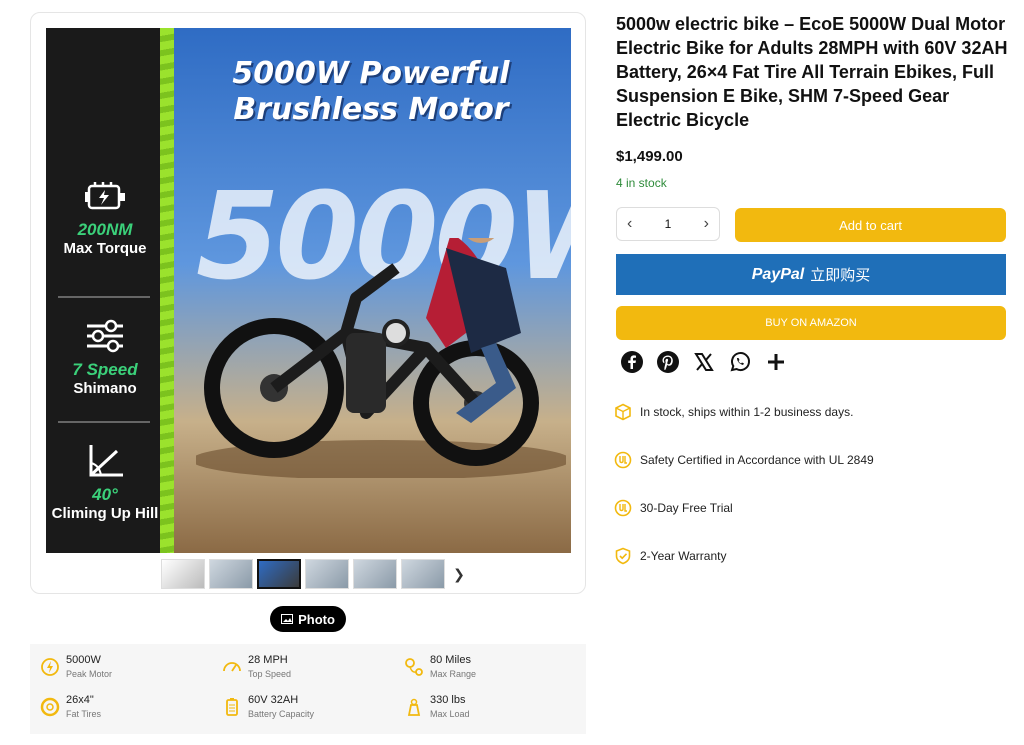 The height and width of the screenshot is (745, 1024). What do you see at coordinates (105, 369) in the screenshot?
I see `feature-value: 7 Speed` at bounding box center [105, 369].